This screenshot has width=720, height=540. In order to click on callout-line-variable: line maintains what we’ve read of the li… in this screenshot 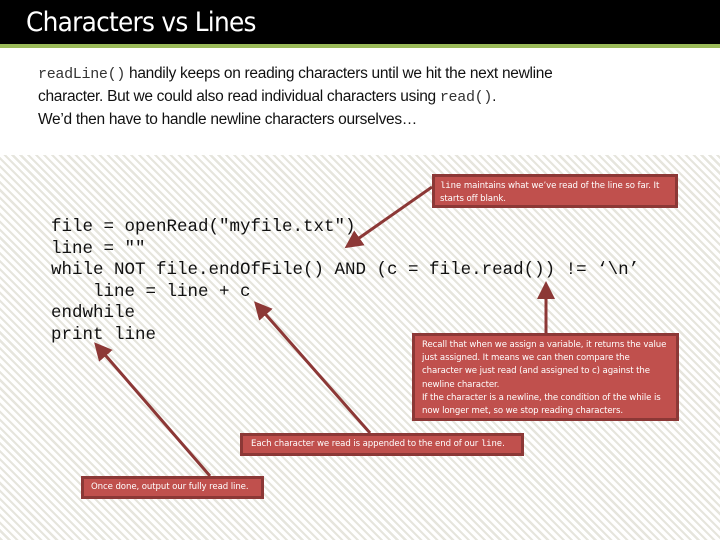, I will do `click(555, 191)`.